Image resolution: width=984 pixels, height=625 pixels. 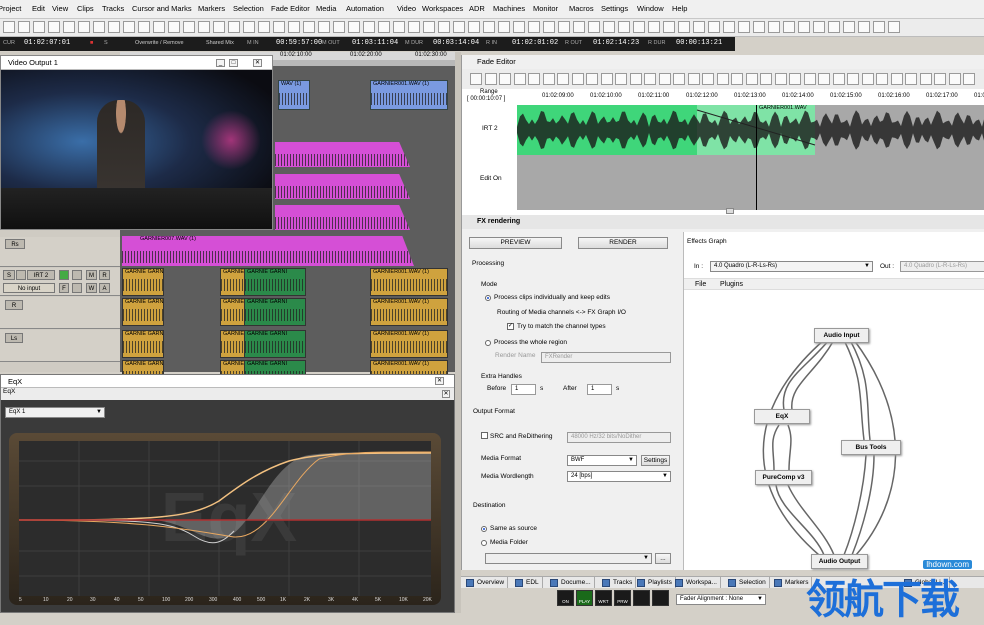 What do you see at coordinates (606, 357) in the screenshot?
I see `render-name-input: FXRender` at bounding box center [606, 357].